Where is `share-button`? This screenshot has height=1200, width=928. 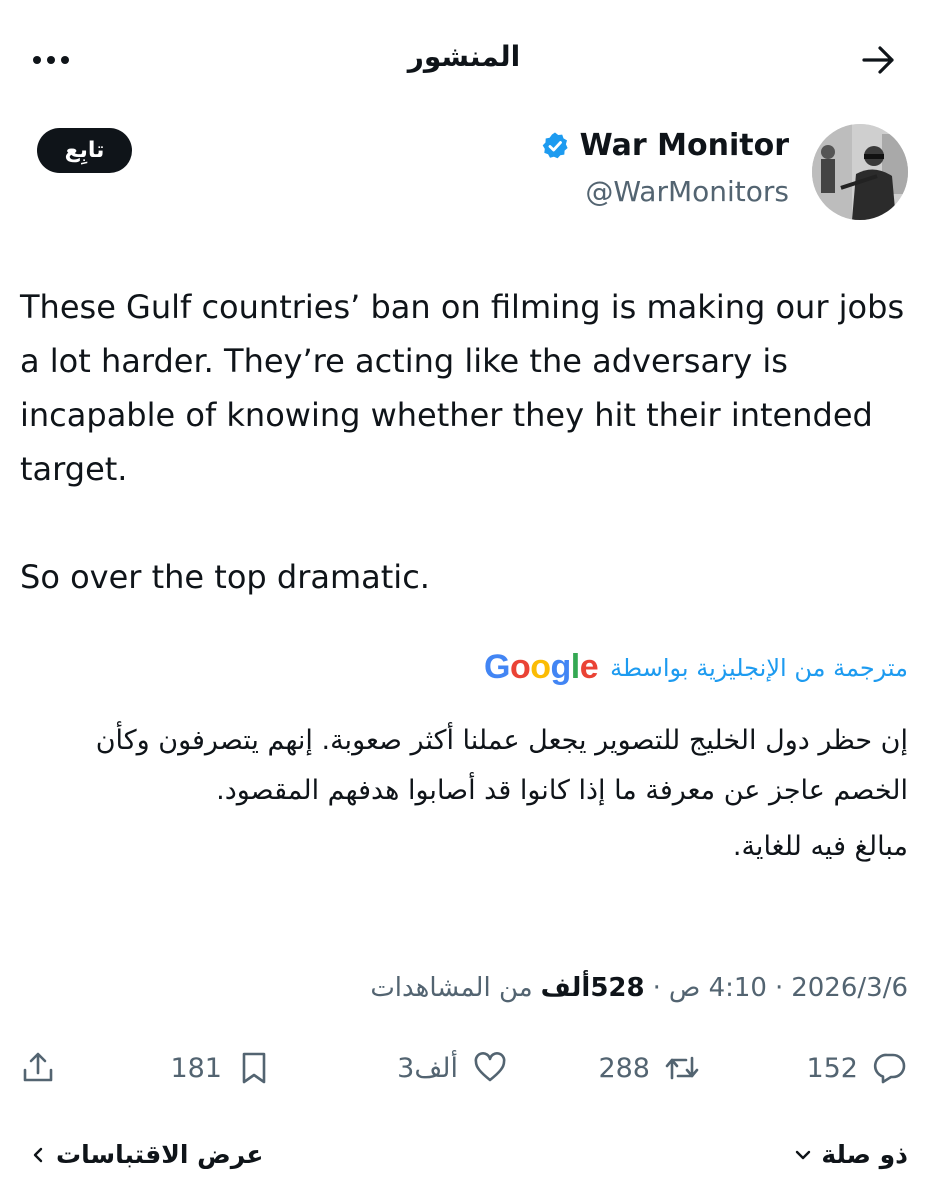 share-button is located at coordinates (38, 1068).